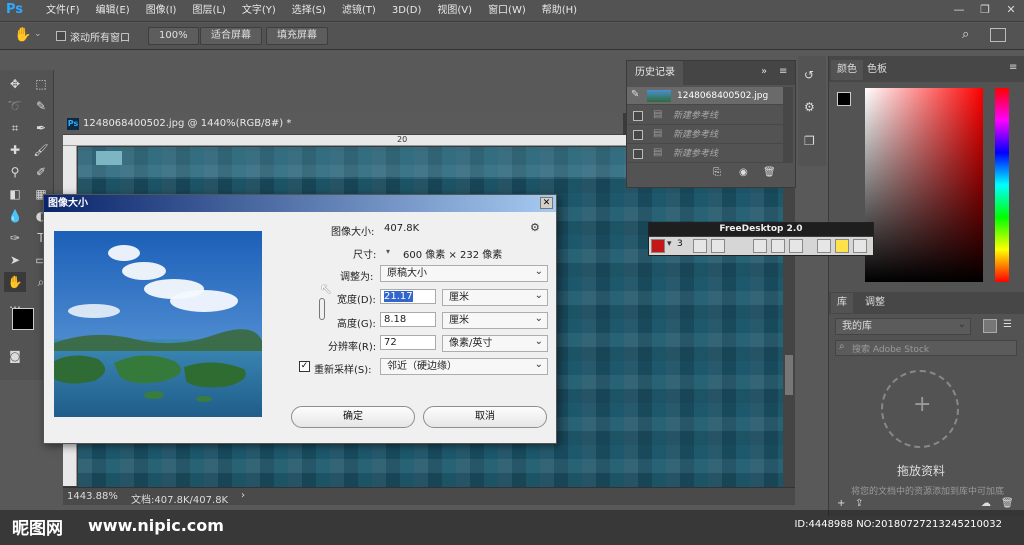  Describe the element at coordinates (760, 246) in the screenshot. I see `pencil-icon` at that location.